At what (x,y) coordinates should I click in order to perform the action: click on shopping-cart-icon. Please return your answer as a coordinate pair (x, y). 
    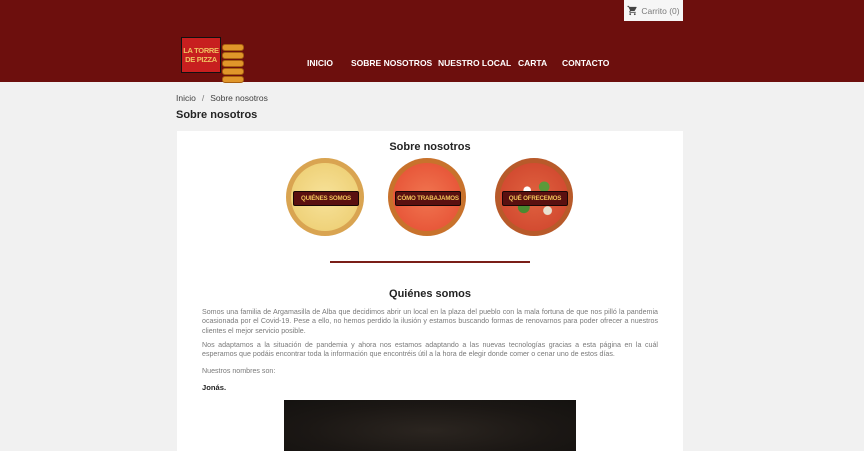
    Looking at the image, I should click on (632, 10).